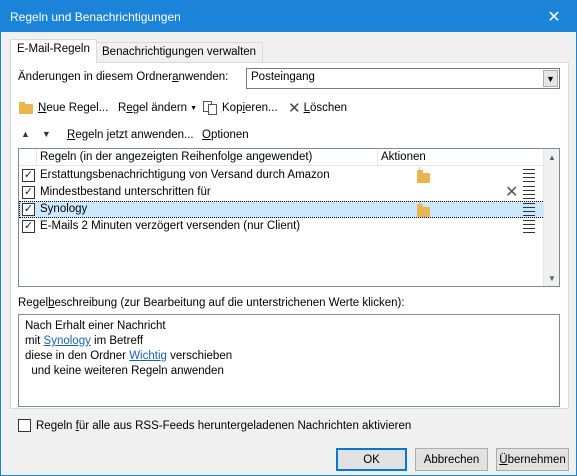  Describe the element at coordinates (53, 51) in the screenshot. I see `tab-email-rules: E-Mail-Regeln` at that location.